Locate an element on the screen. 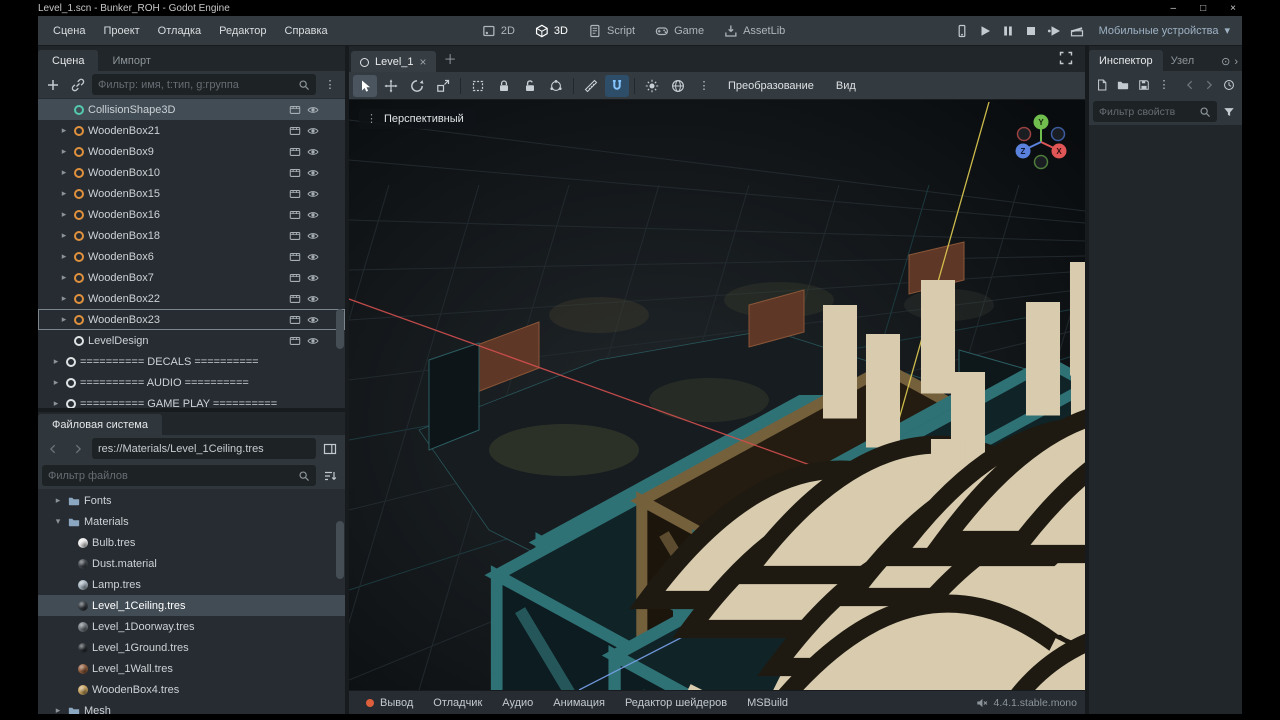 This screenshot has height=720, width=1280. minimize-button: – is located at coordinates (1174, 8).